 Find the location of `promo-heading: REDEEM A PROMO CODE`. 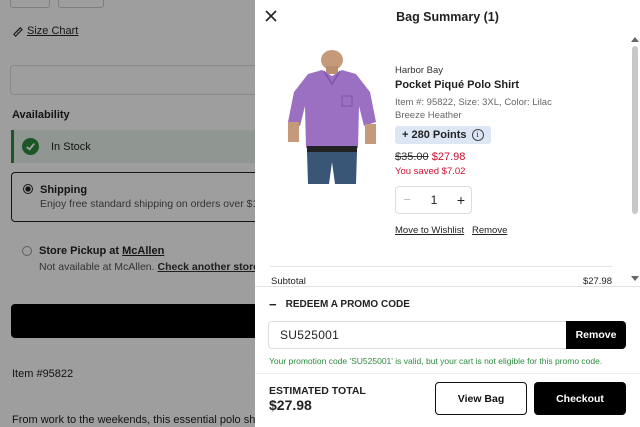

promo-heading: REDEEM A PROMO CODE is located at coordinates (347, 304).